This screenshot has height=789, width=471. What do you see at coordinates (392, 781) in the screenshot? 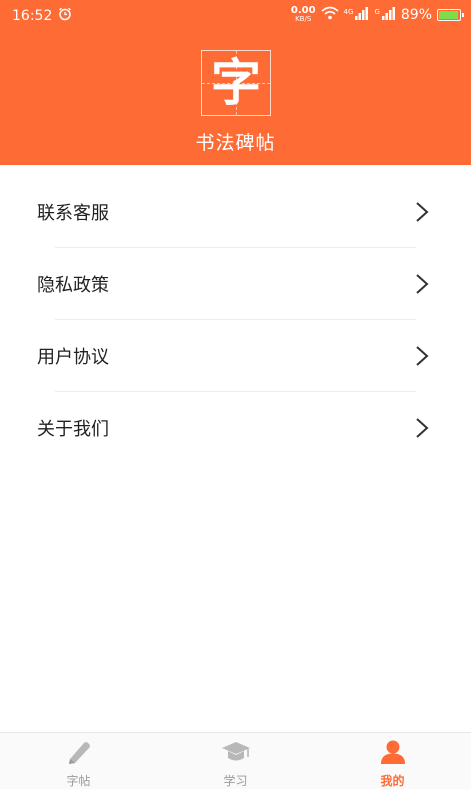
I see `tab-label: 我的` at bounding box center [392, 781].